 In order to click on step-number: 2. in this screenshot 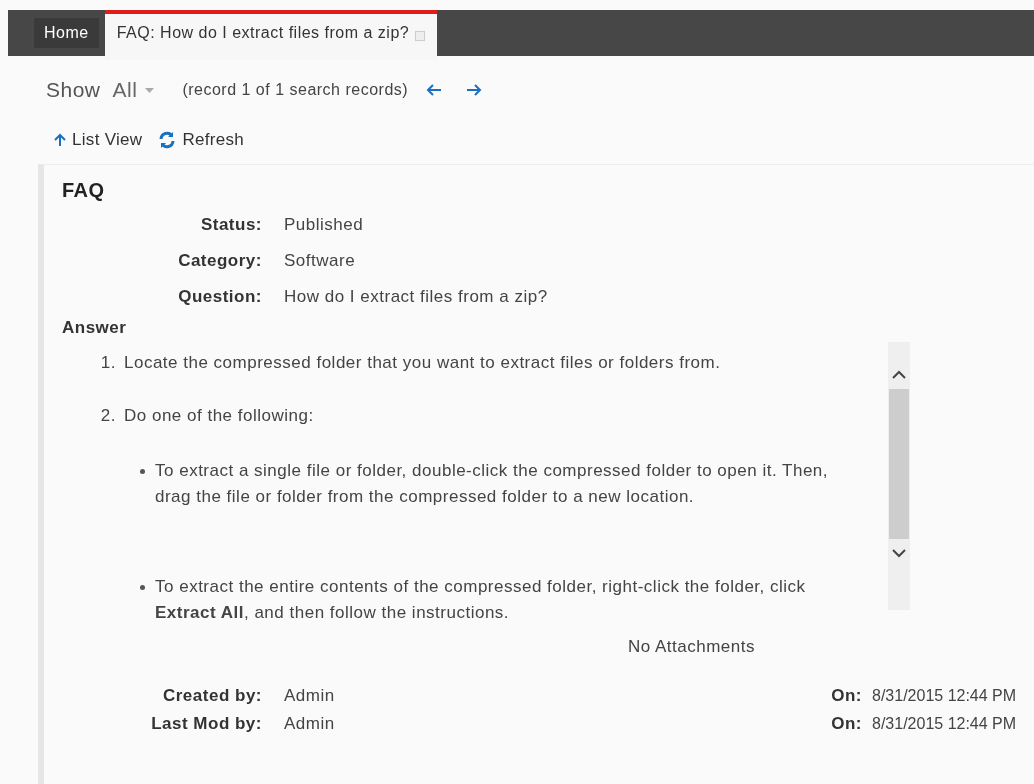, I will do `click(108, 416)`.